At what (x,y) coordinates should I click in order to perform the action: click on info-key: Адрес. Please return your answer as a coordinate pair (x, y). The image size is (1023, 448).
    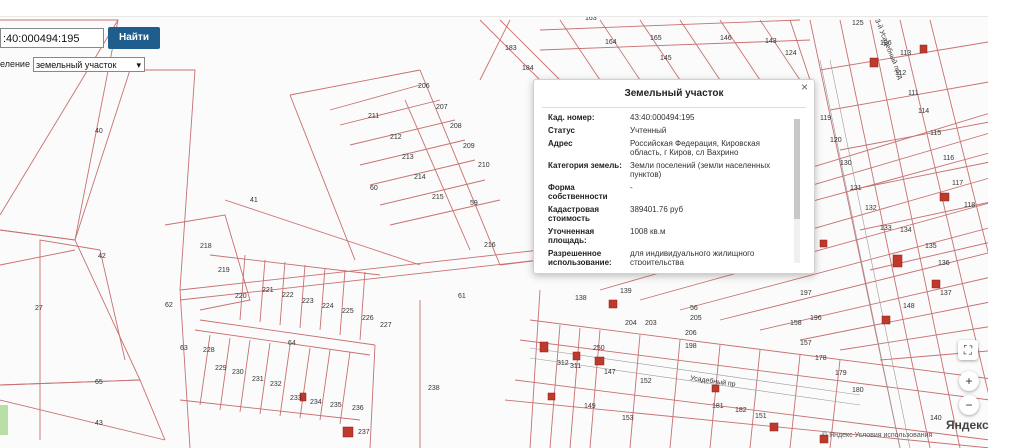
    Looking at the image, I should click on (560, 143).